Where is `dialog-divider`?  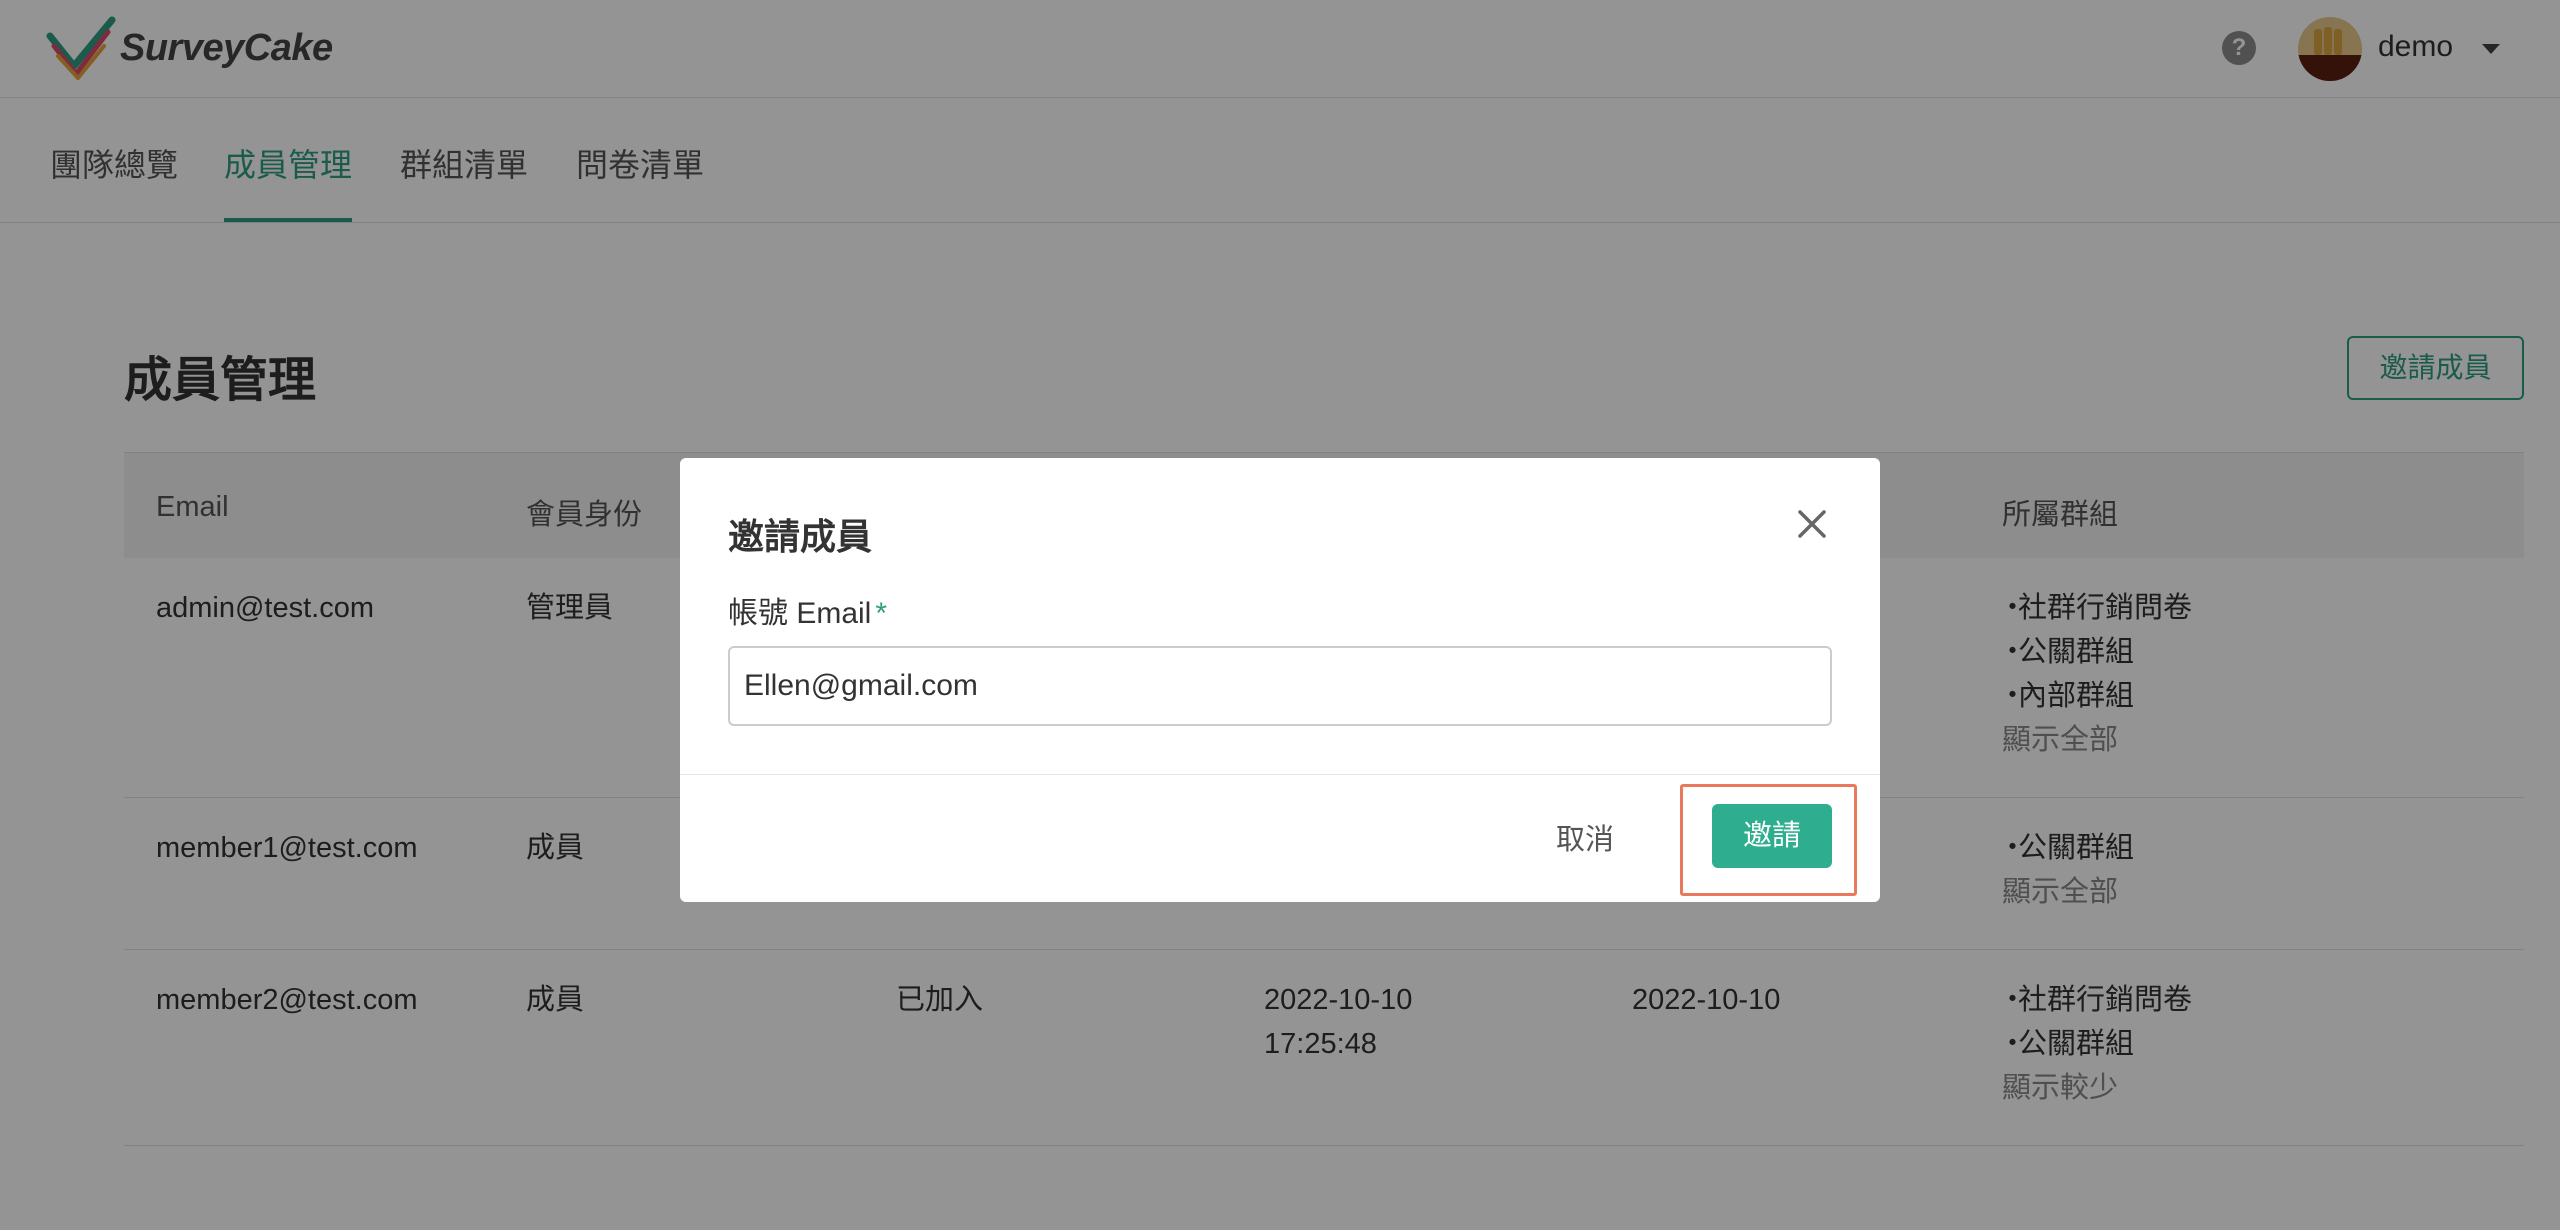 dialog-divider is located at coordinates (1280, 774).